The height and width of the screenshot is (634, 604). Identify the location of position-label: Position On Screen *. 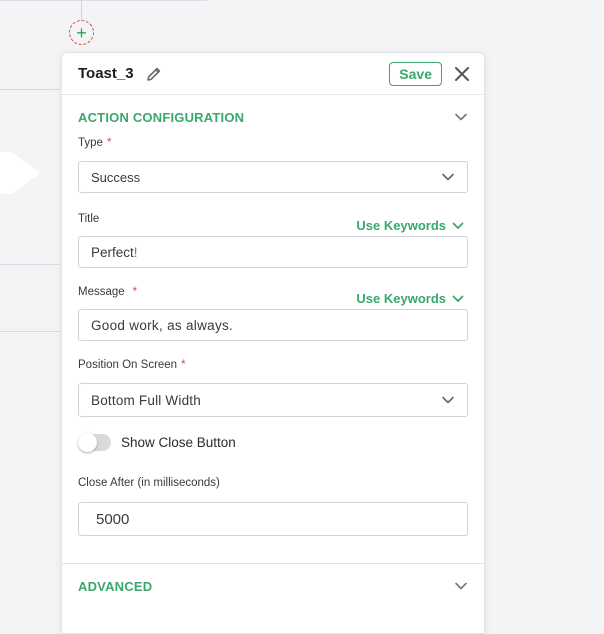
(273, 365).